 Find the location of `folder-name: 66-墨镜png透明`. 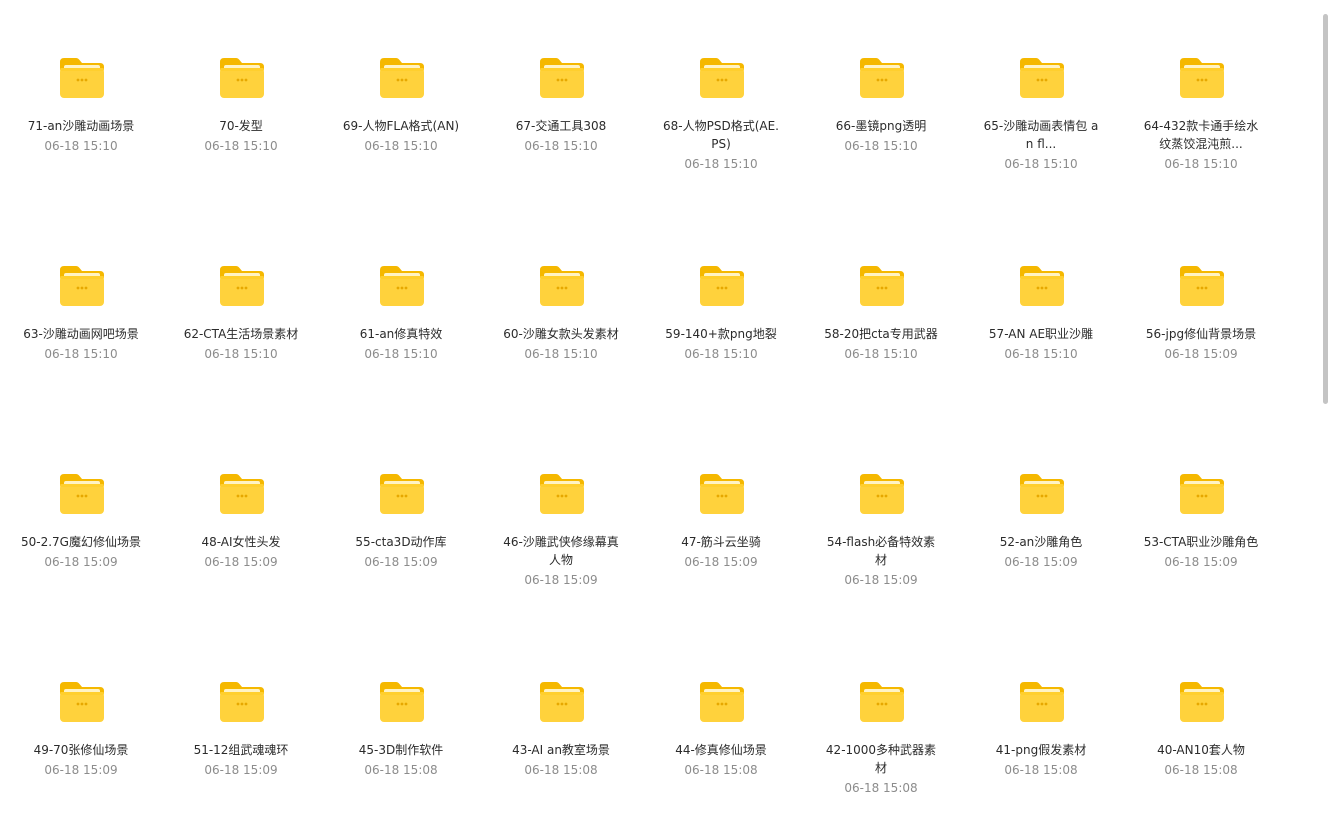

folder-name: 66-墨镜png透明 is located at coordinates (881, 126).